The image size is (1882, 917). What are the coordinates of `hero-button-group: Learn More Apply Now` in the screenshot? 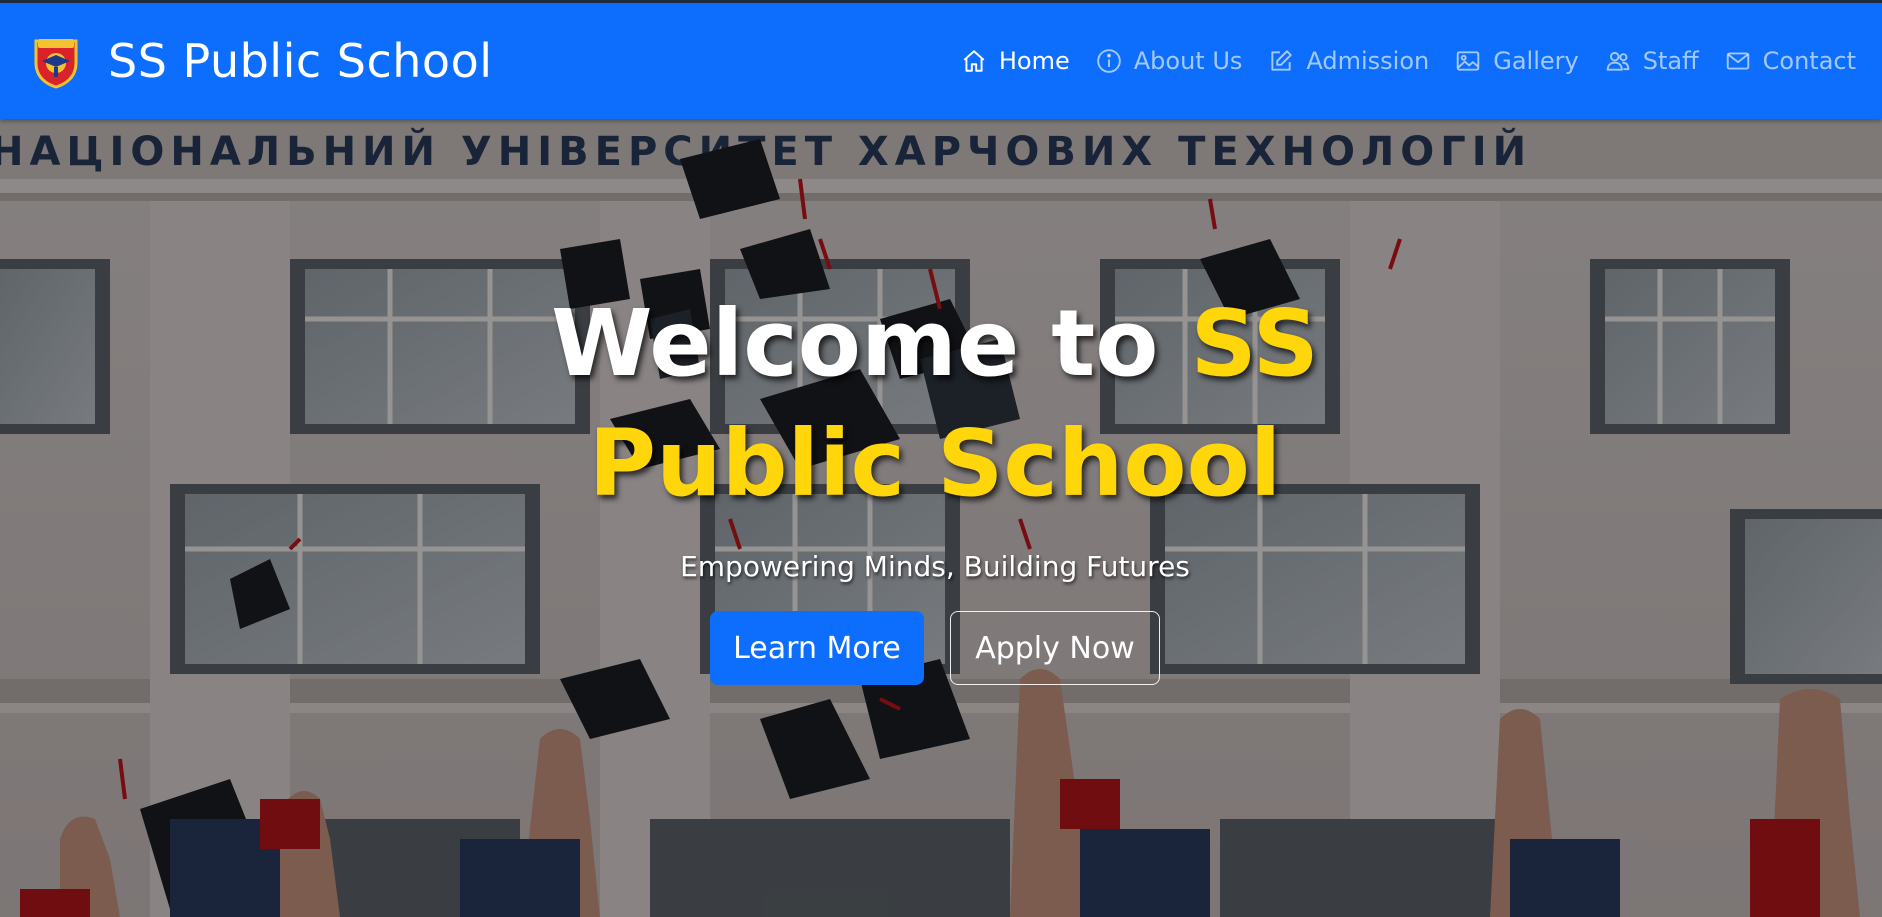 It's located at (935, 648).